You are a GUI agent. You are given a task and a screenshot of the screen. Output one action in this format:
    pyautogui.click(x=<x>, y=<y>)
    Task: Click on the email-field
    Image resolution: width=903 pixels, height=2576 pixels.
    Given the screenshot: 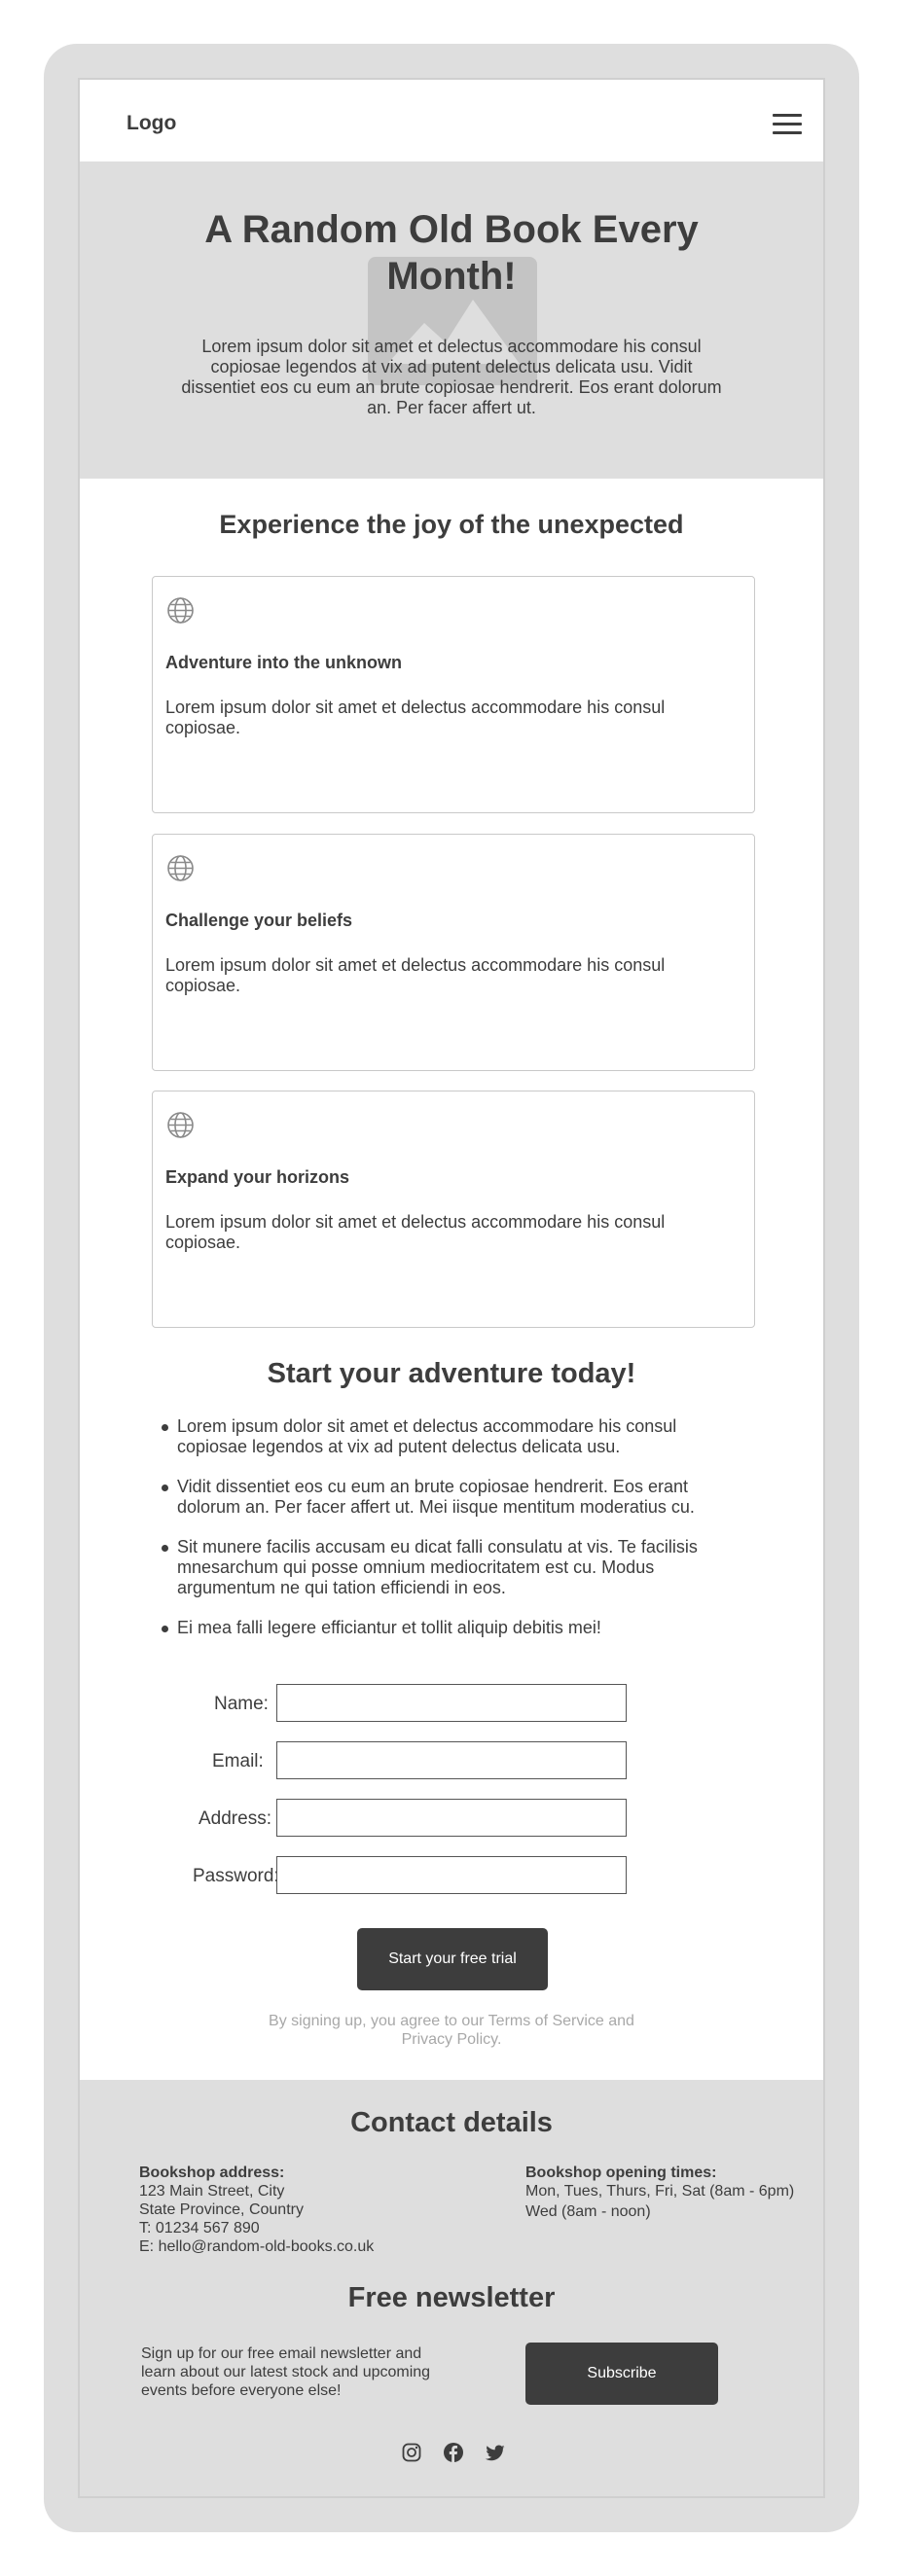 What is the action you would take?
    pyautogui.click(x=451, y=1760)
    